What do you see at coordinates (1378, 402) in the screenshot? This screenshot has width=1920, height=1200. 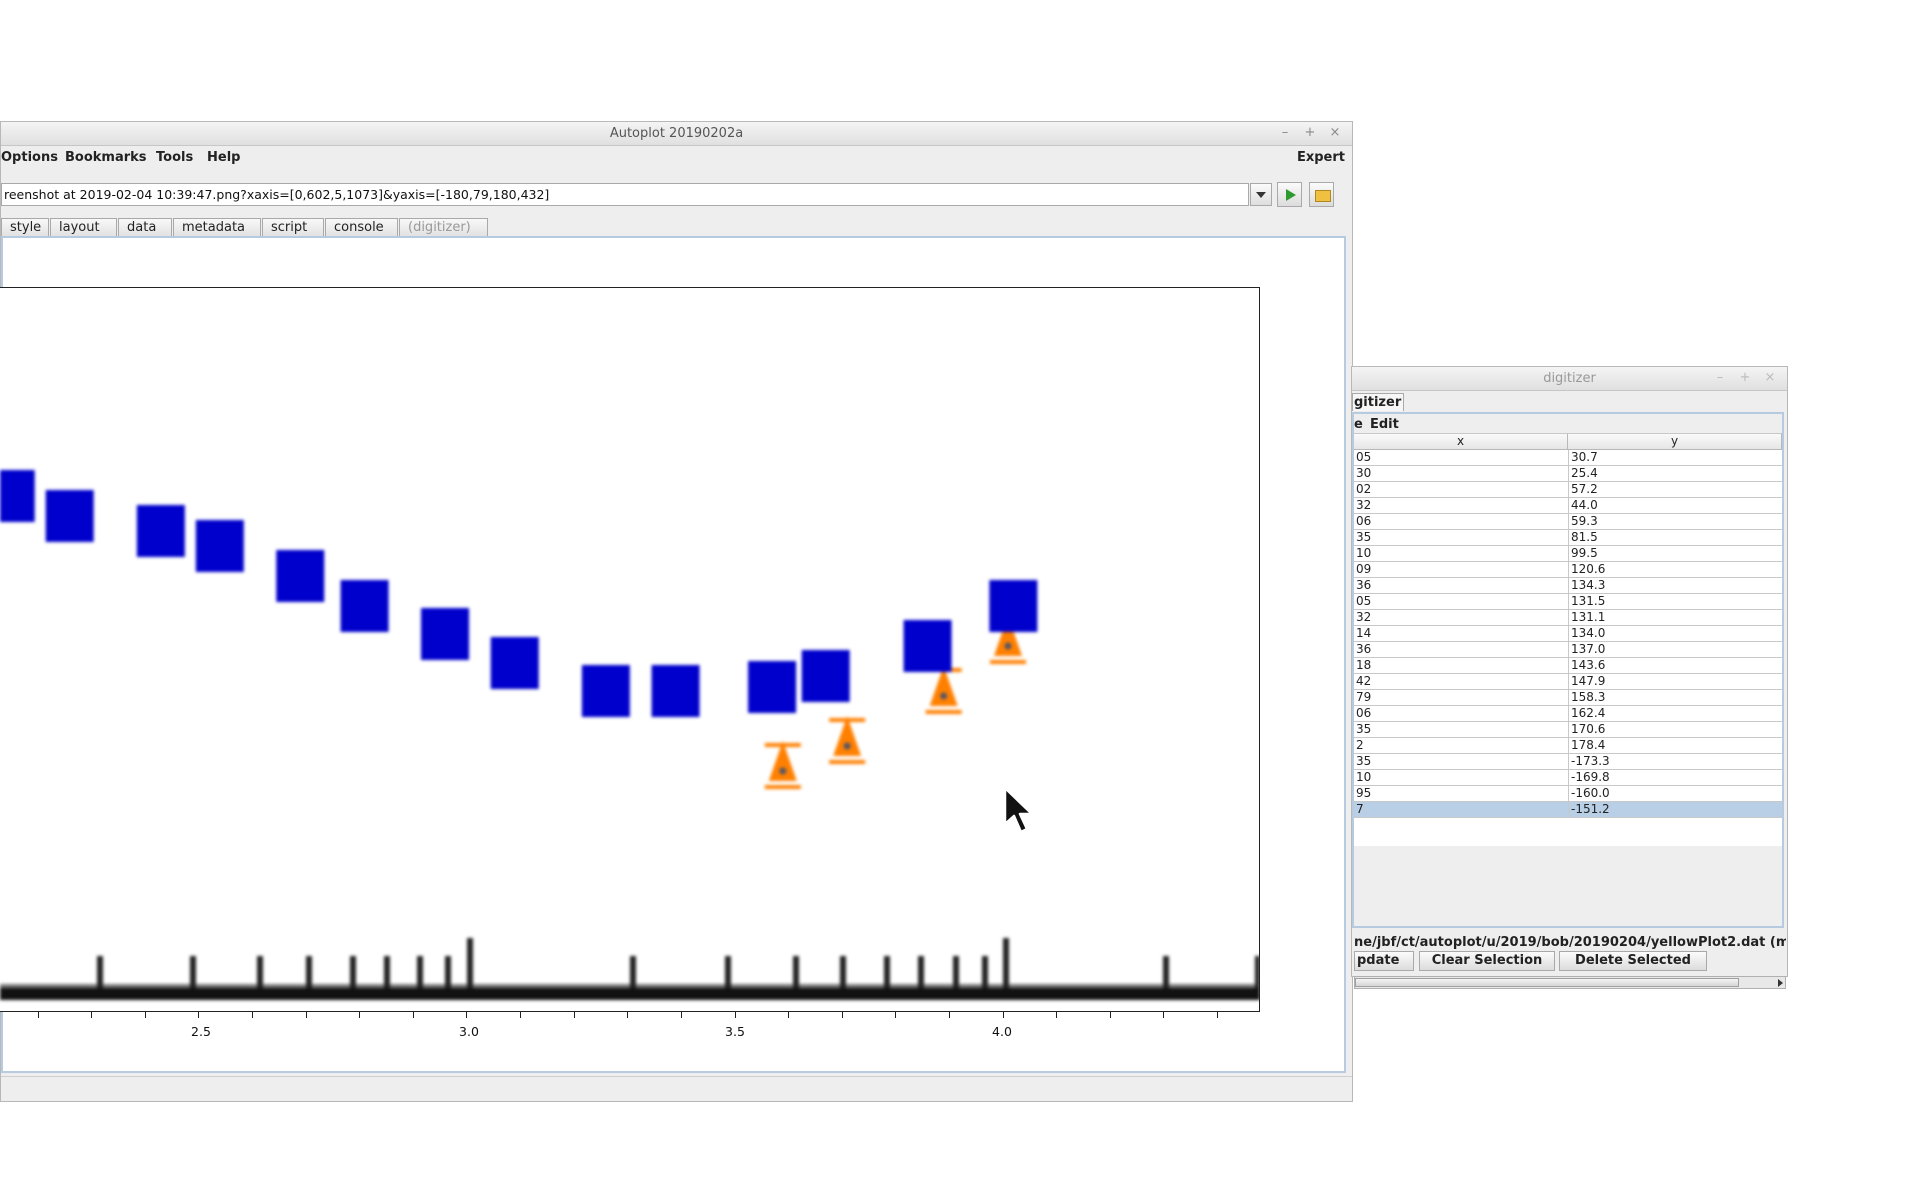 I see `tab-digitizer-panel: gitizer` at bounding box center [1378, 402].